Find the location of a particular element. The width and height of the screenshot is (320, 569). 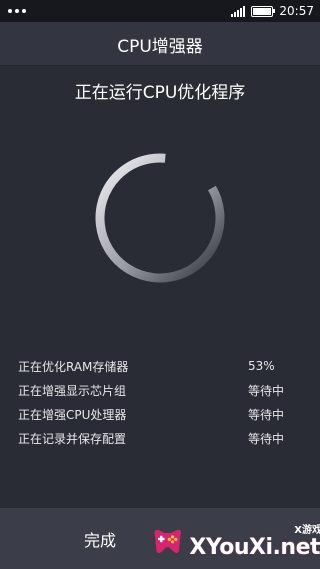

progress-arc is located at coordinates (160, 218).